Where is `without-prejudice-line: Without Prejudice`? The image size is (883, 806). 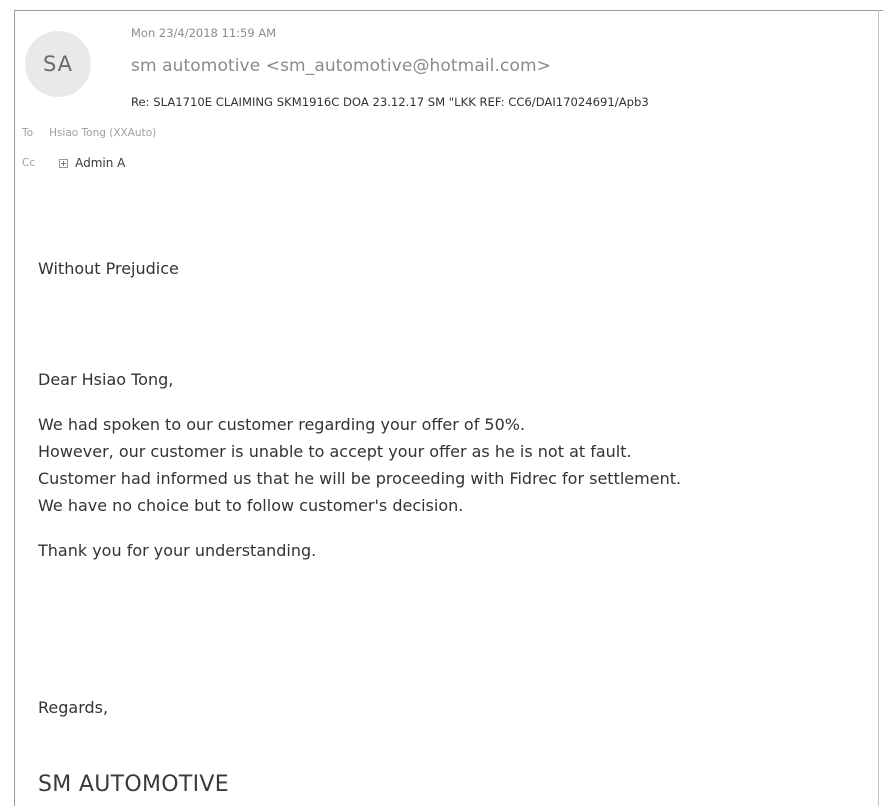 without-prejudice-line: Without Prejudice is located at coordinates (108, 268).